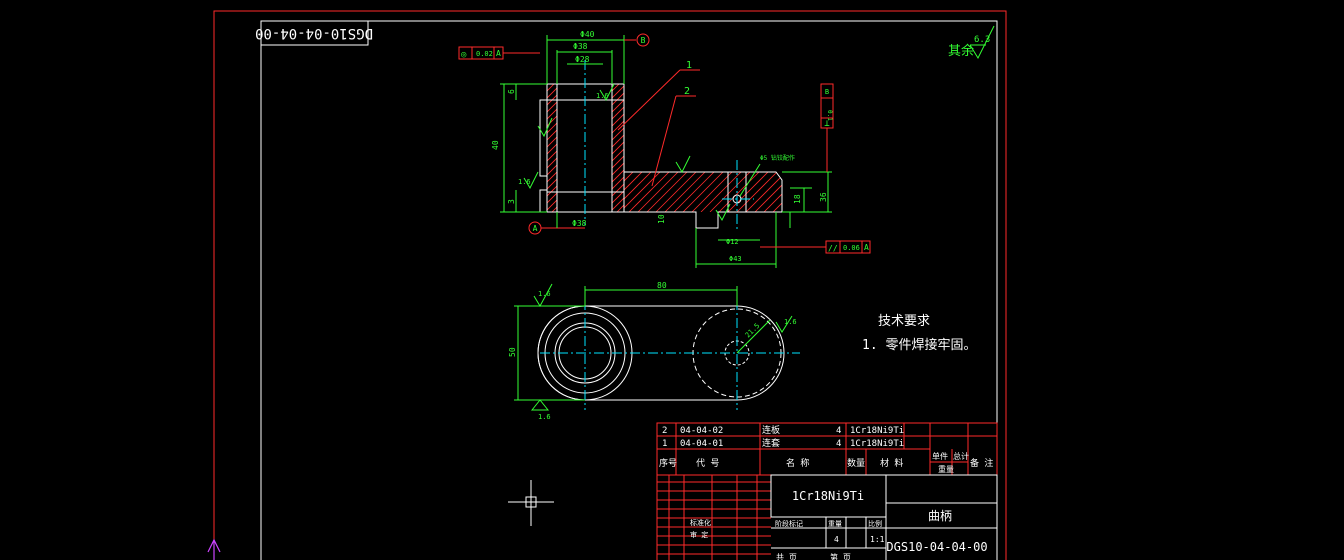  I want to click on drawing-number: DGS10-04-04-00, so click(936, 547).